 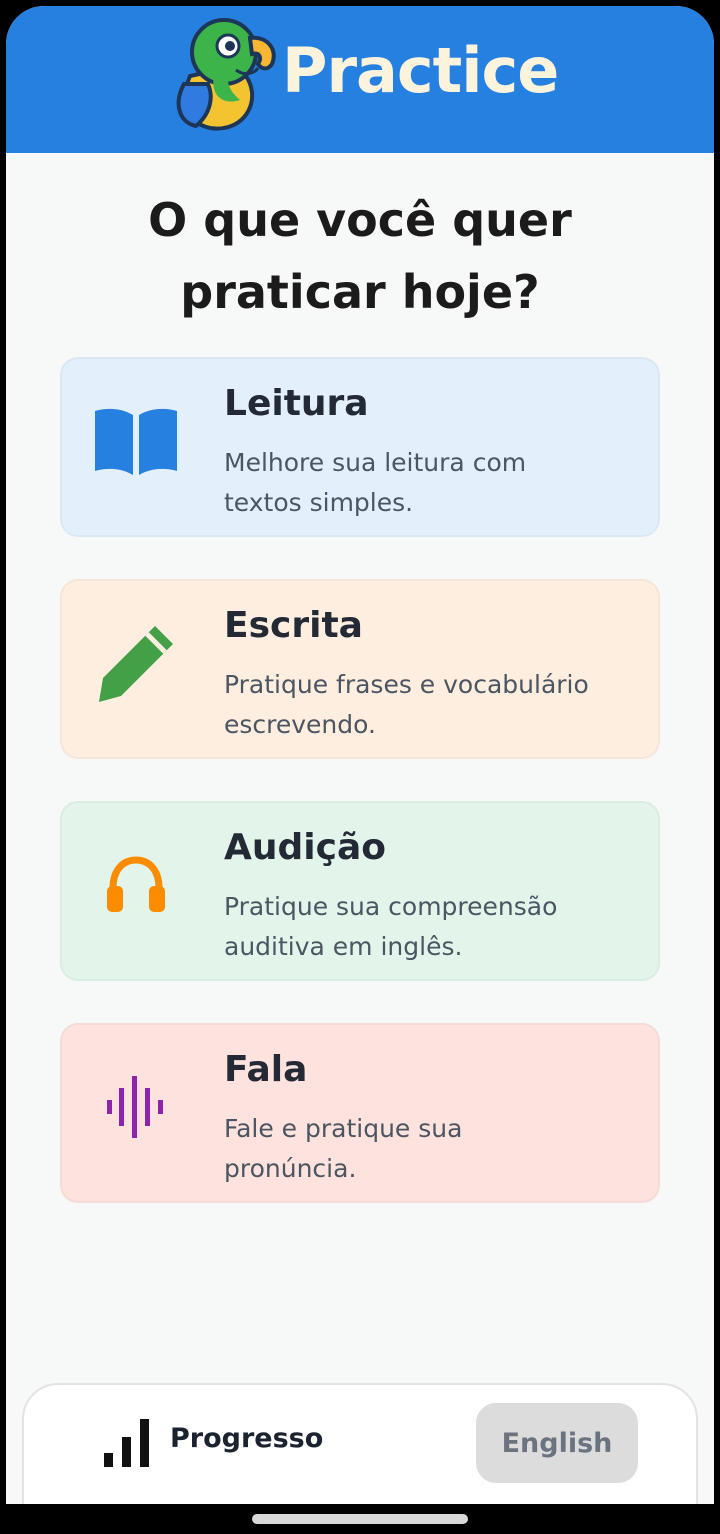 What do you see at coordinates (136, 885) in the screenshot?
I see `headphones-icon` at bounding box center [136, 885].